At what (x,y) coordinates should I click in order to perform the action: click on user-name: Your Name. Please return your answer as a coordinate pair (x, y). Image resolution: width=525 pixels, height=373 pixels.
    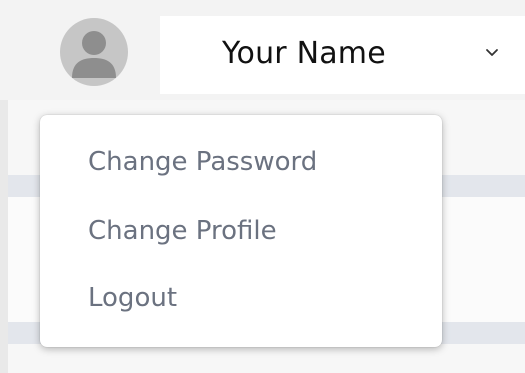
    Looking at the image, I should click on (304, 53).